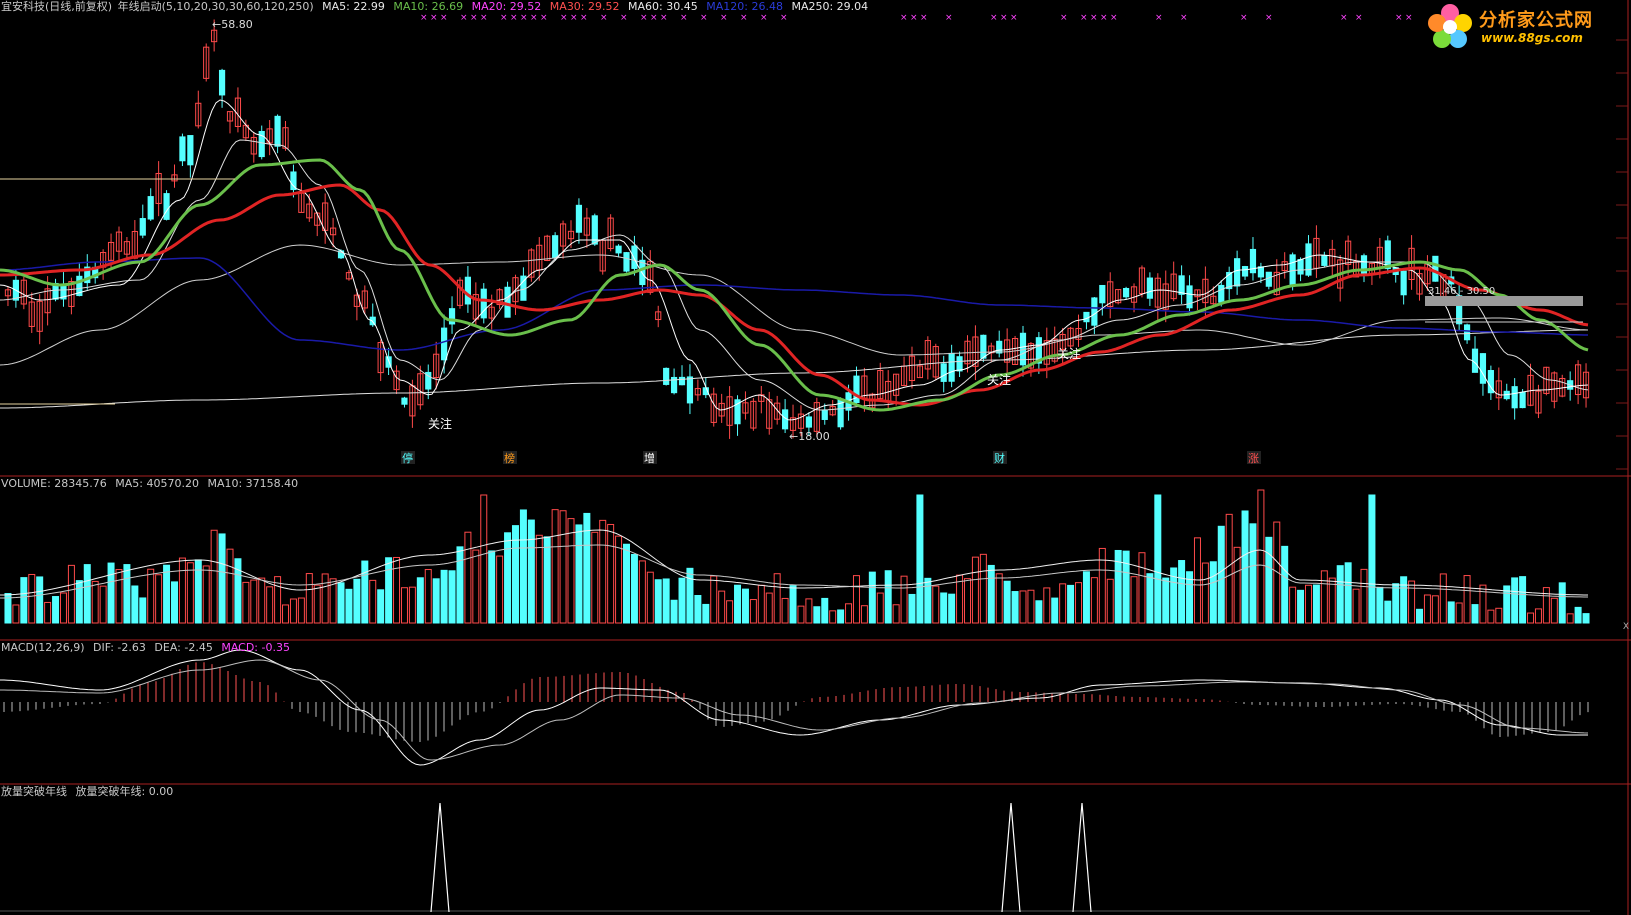 The image size is (1631, 915). What do you see at coordinates (1532, 38) in the screenshot?
I see `logo-url: www.88gs.com` at bounding box center [1532, 38].